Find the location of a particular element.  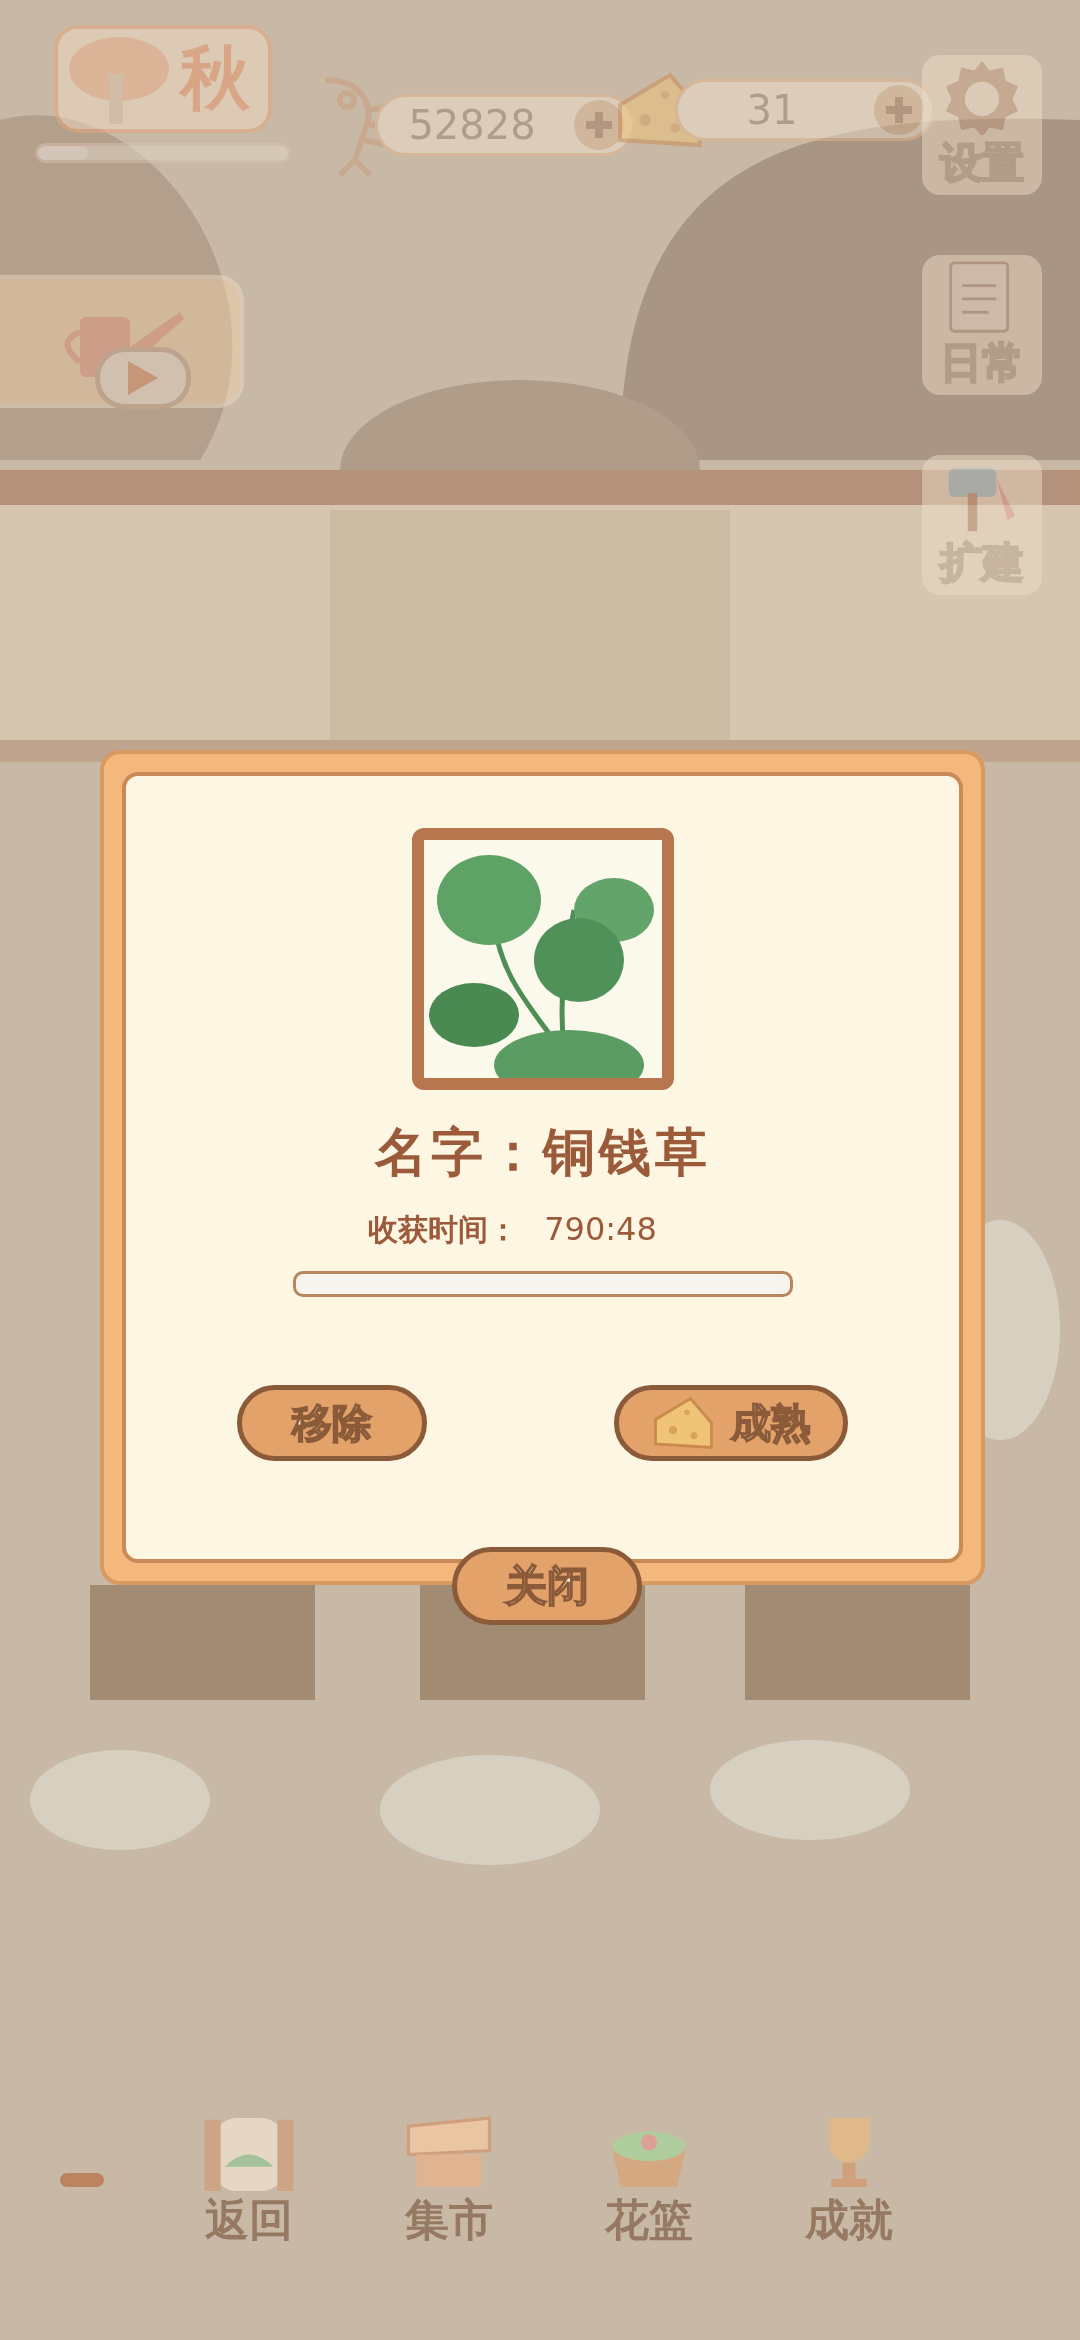

nav-button: 花篮 is located at coordinates (649, 2180).